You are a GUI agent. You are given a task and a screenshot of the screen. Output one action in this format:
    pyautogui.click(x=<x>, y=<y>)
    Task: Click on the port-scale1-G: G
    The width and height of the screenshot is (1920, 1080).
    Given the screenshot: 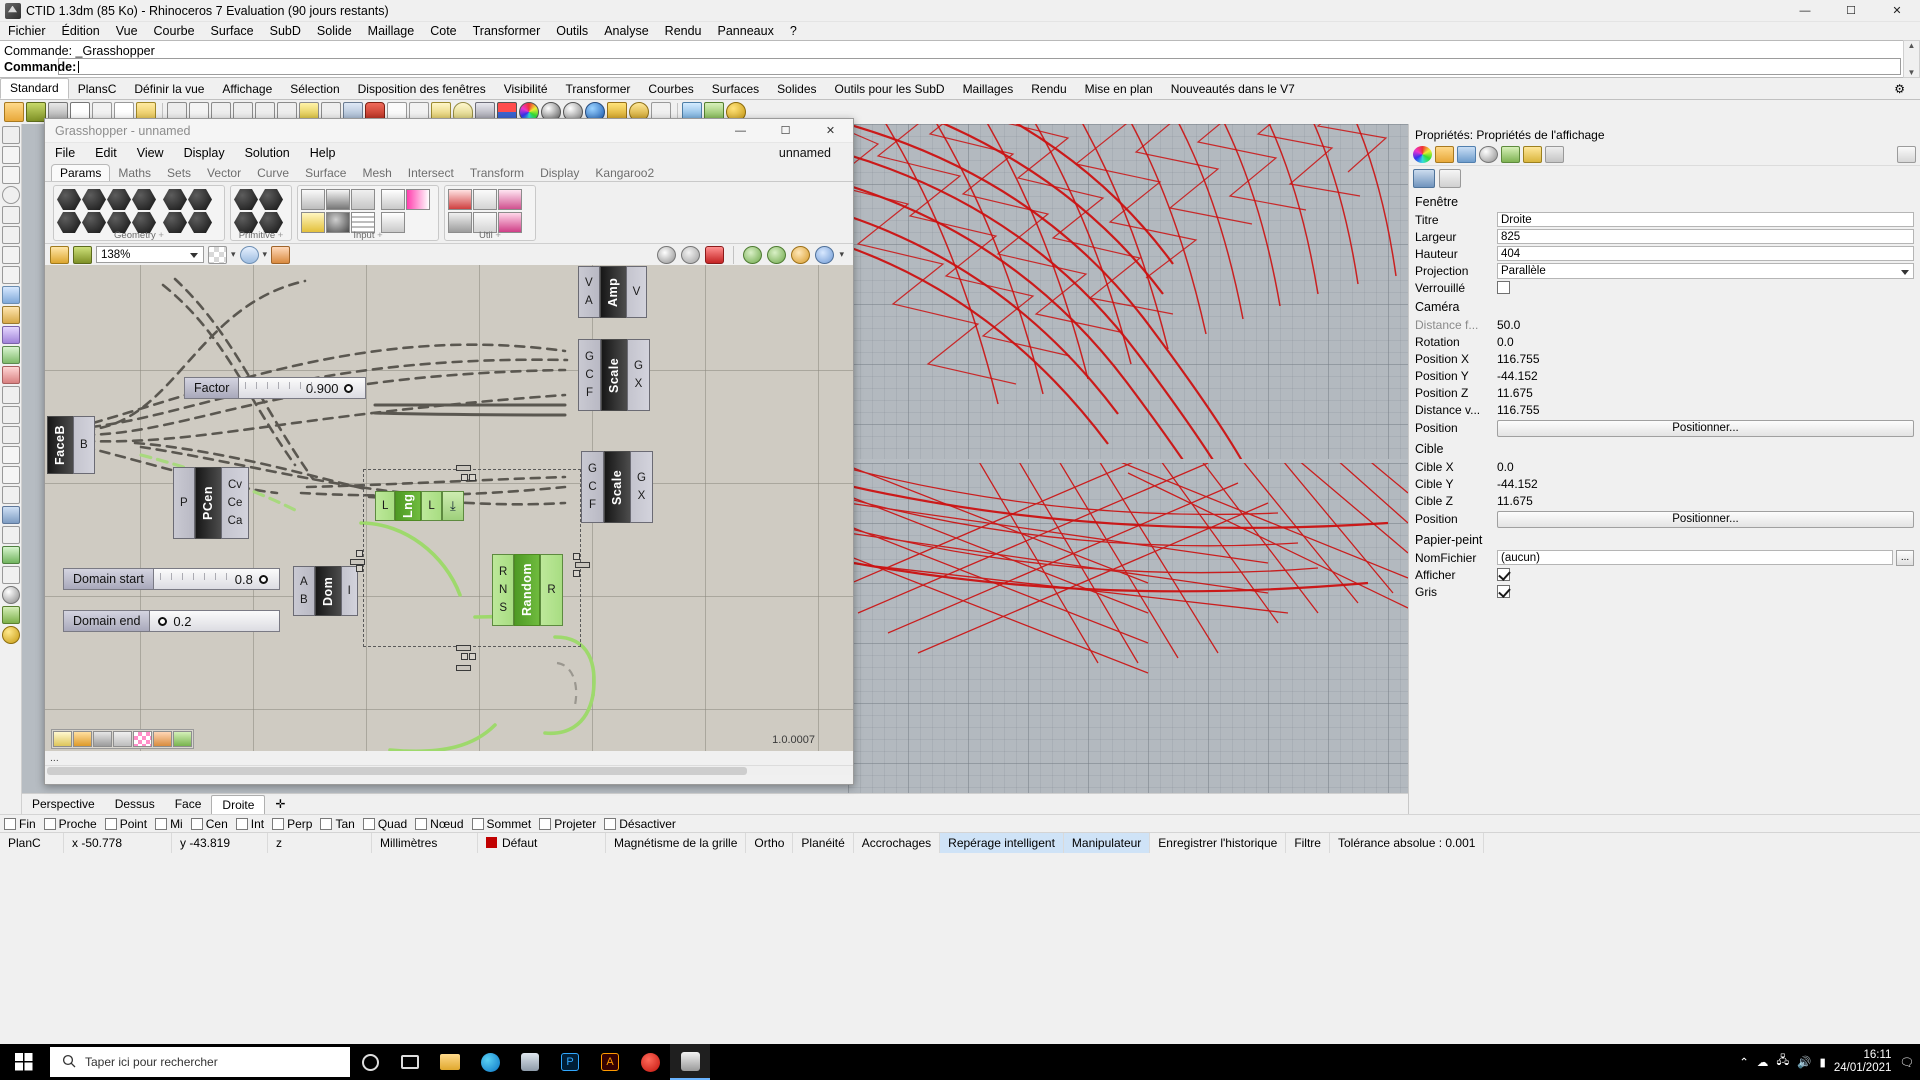 What is the action you would take?
    pyautogui.click(x=589, y=357)
    